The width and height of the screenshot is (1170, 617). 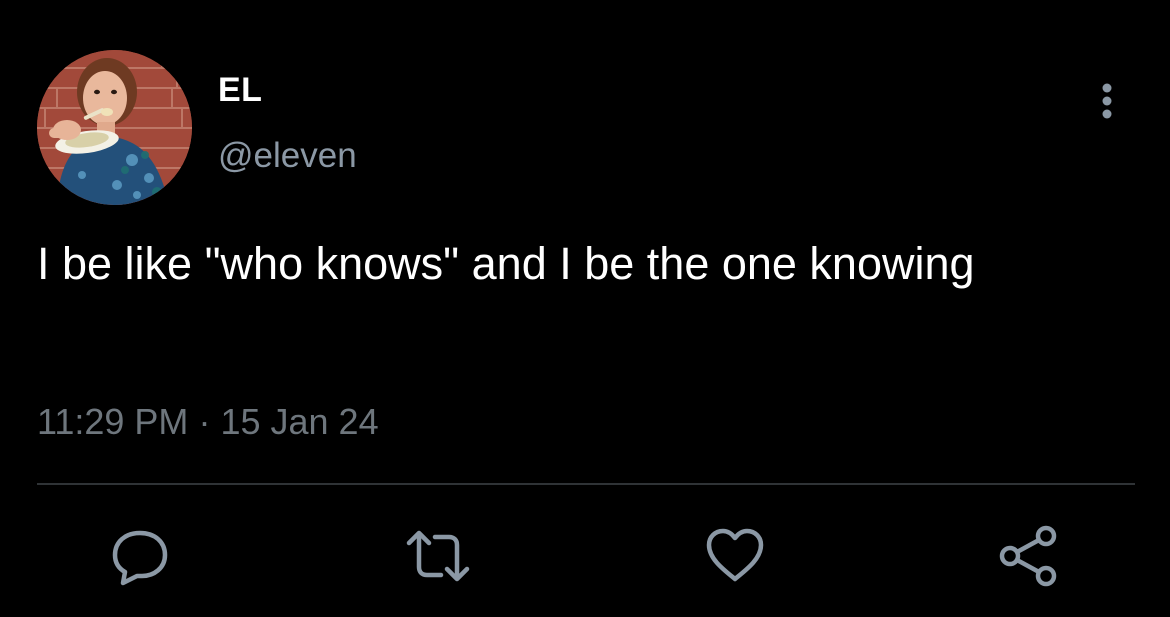 I want to click on avatar, so click(x=114, y=127).